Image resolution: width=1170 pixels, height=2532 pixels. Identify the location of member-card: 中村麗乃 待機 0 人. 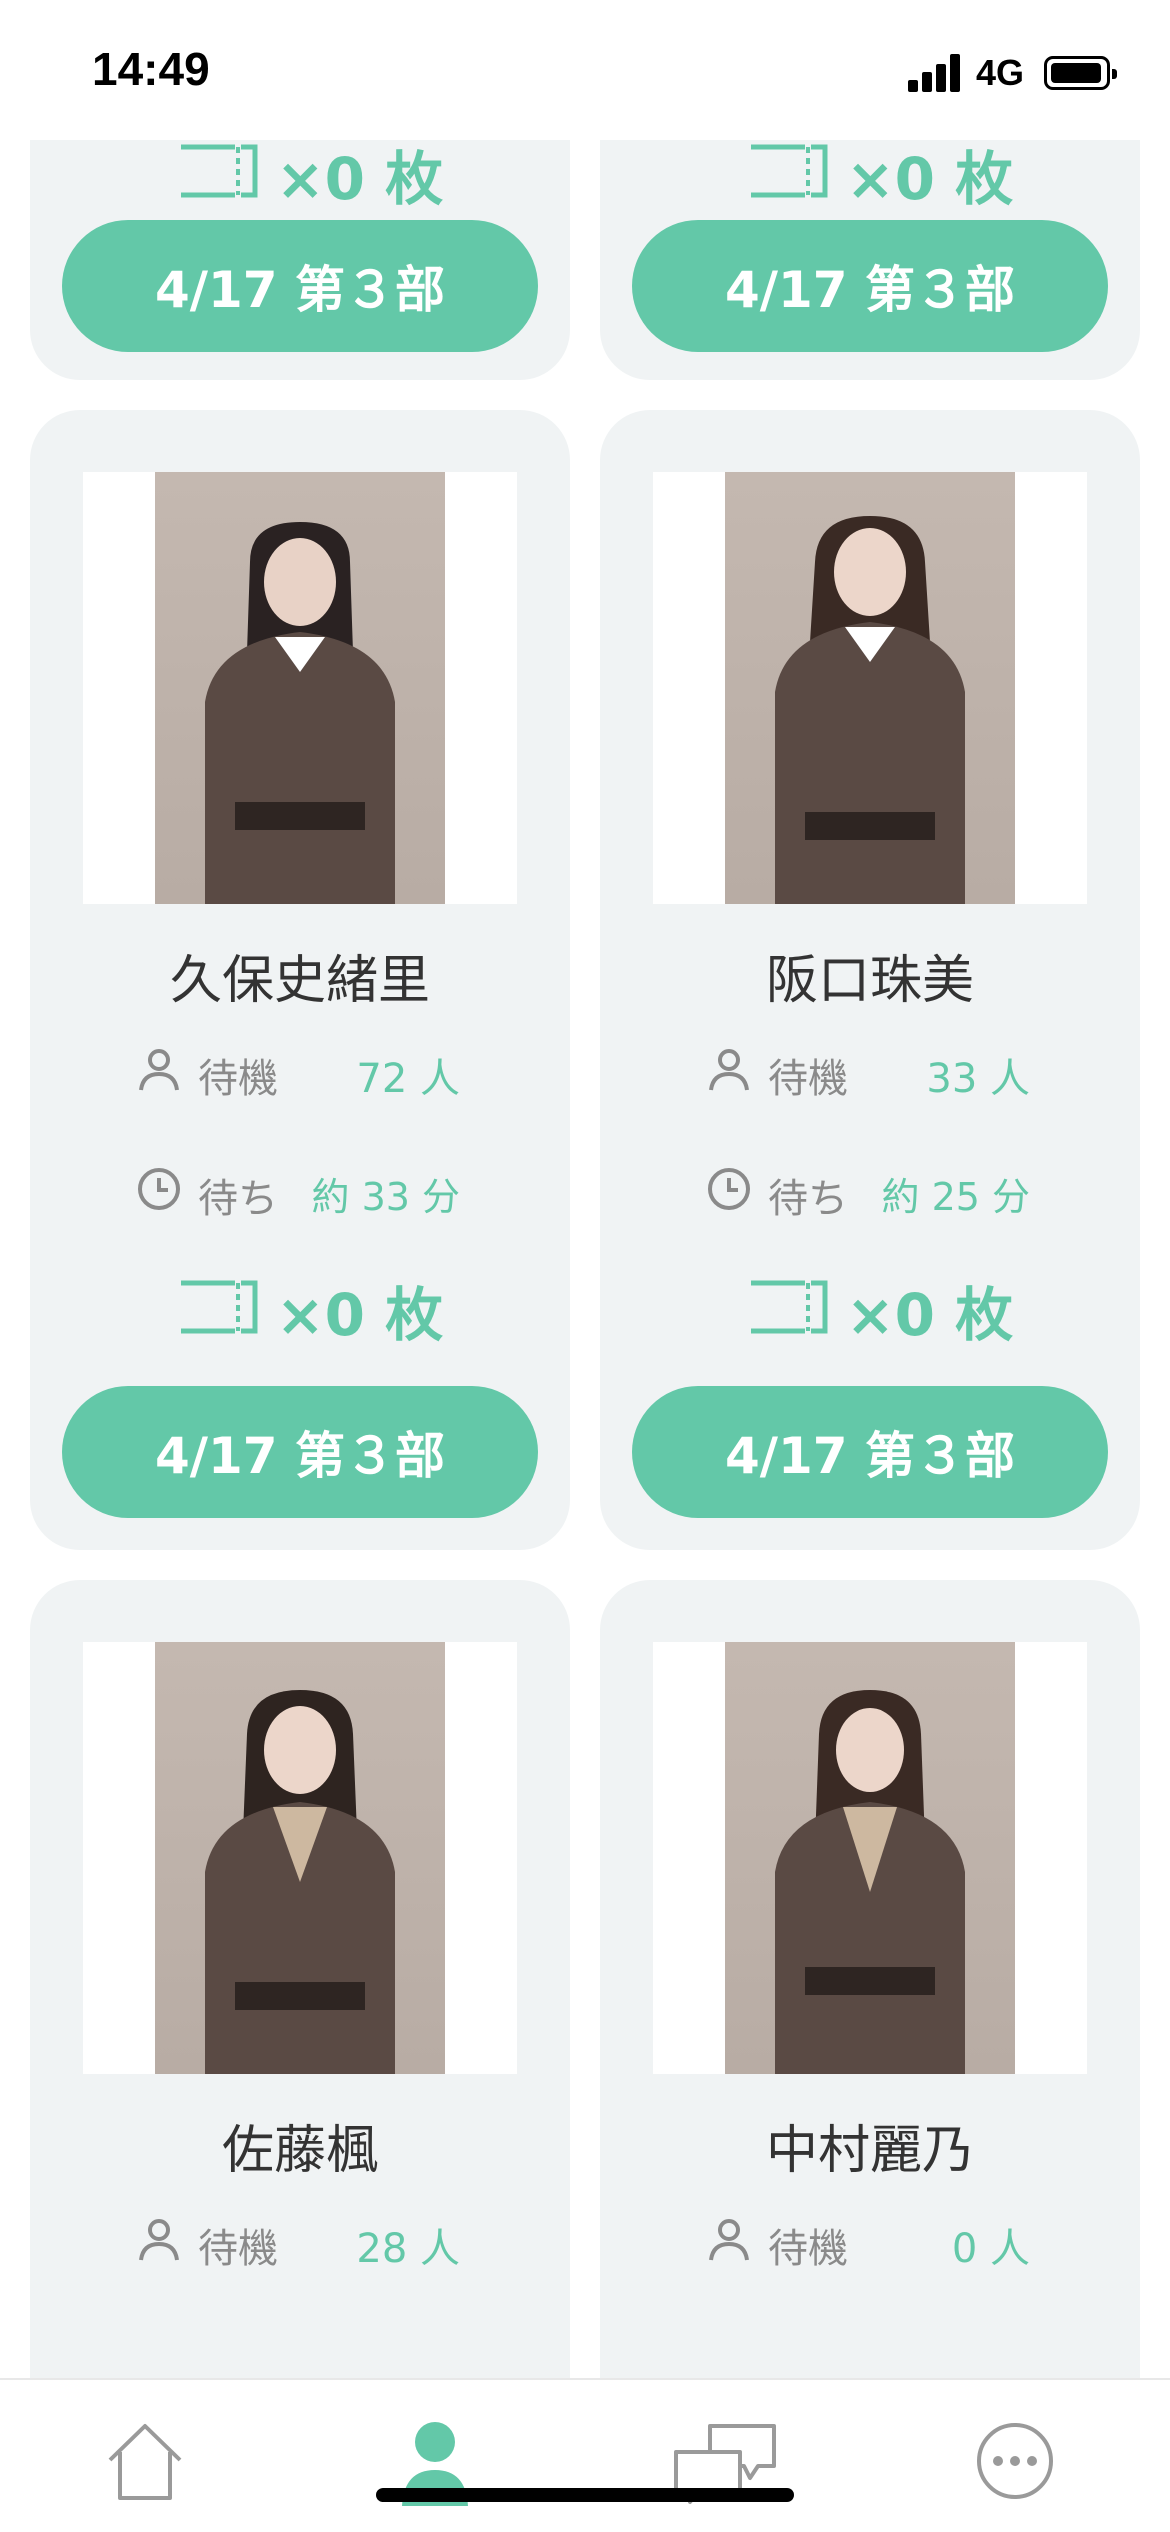
(870, 1980).